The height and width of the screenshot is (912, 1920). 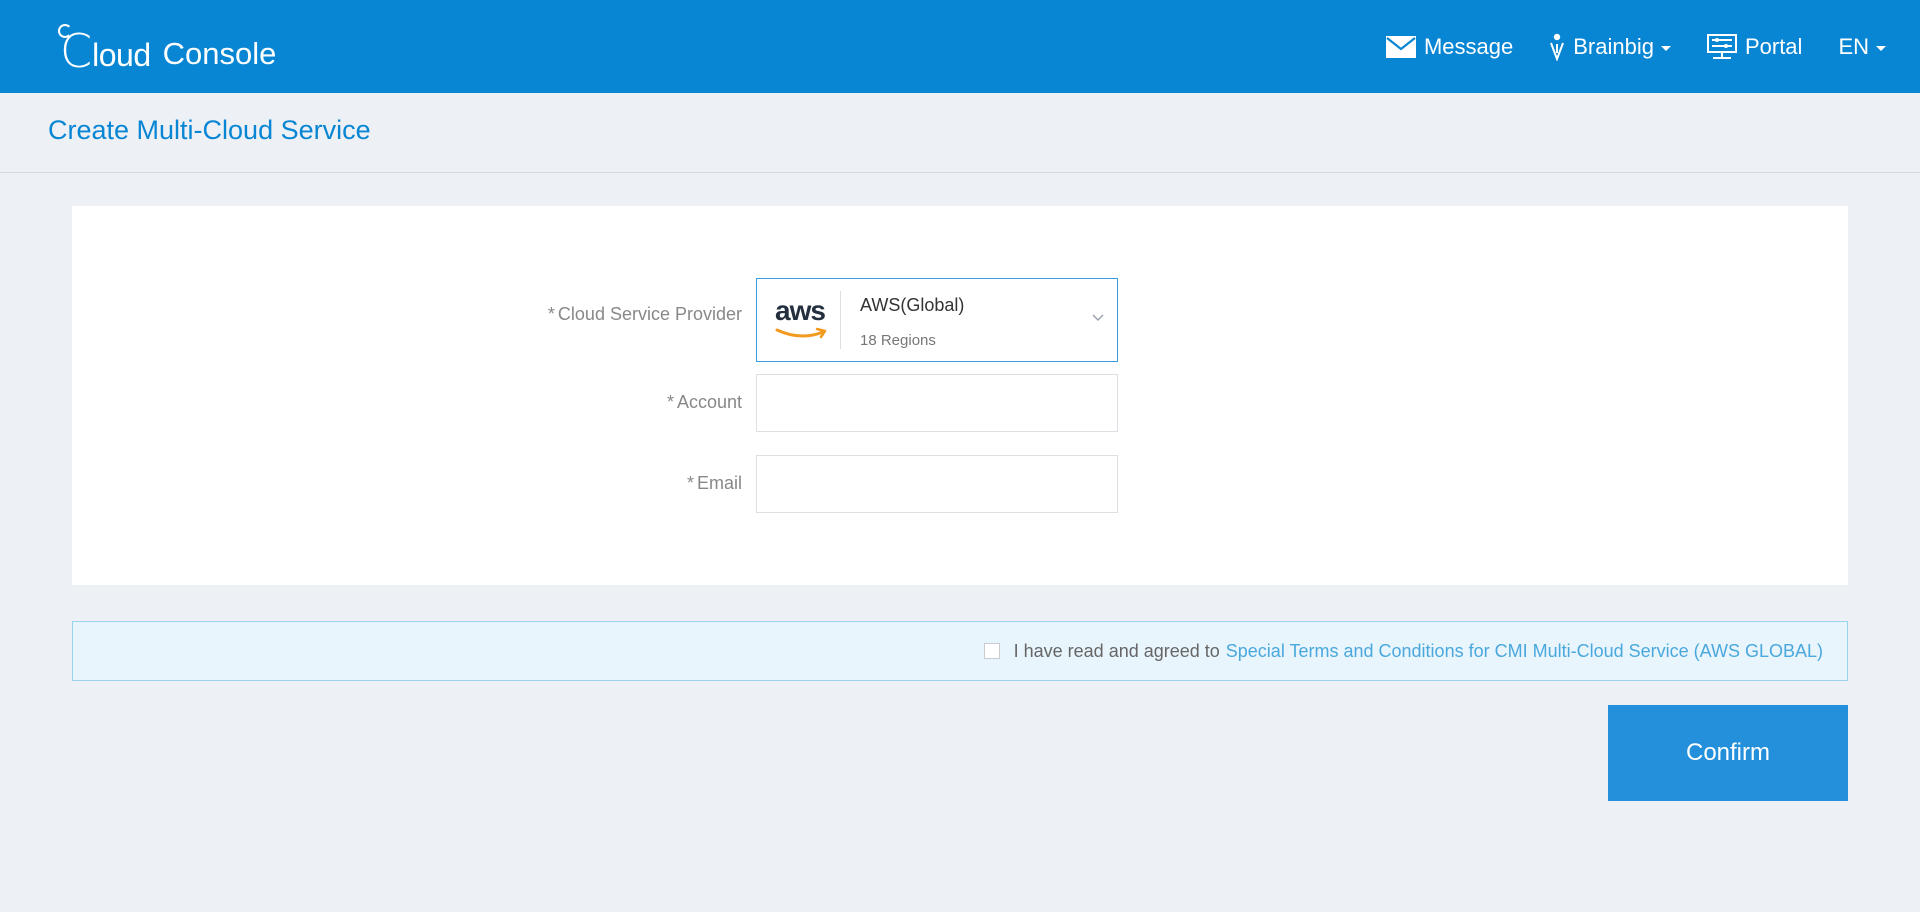 I want to click on logo-swirl-icon, so click(x=65, y=31).